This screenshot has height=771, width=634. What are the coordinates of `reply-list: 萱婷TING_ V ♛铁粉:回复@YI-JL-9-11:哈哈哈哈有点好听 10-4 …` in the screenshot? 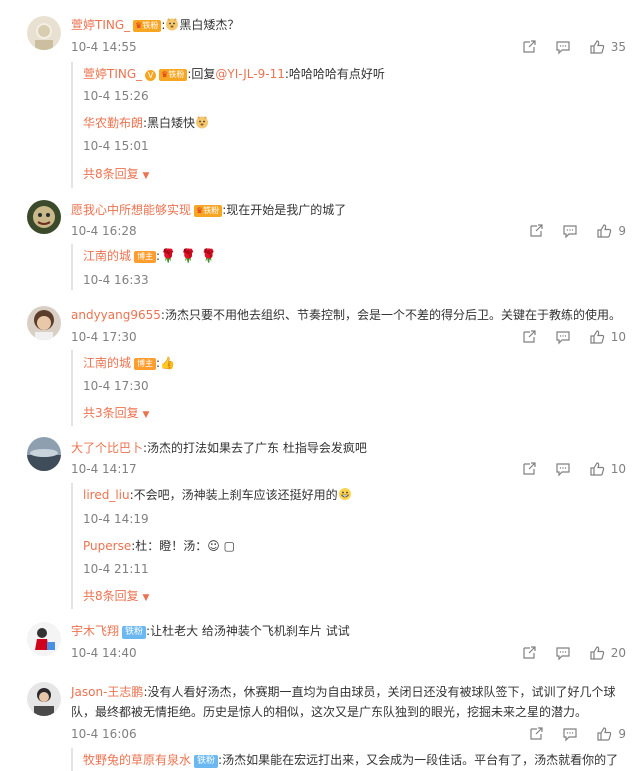 It's located at (228, 125).